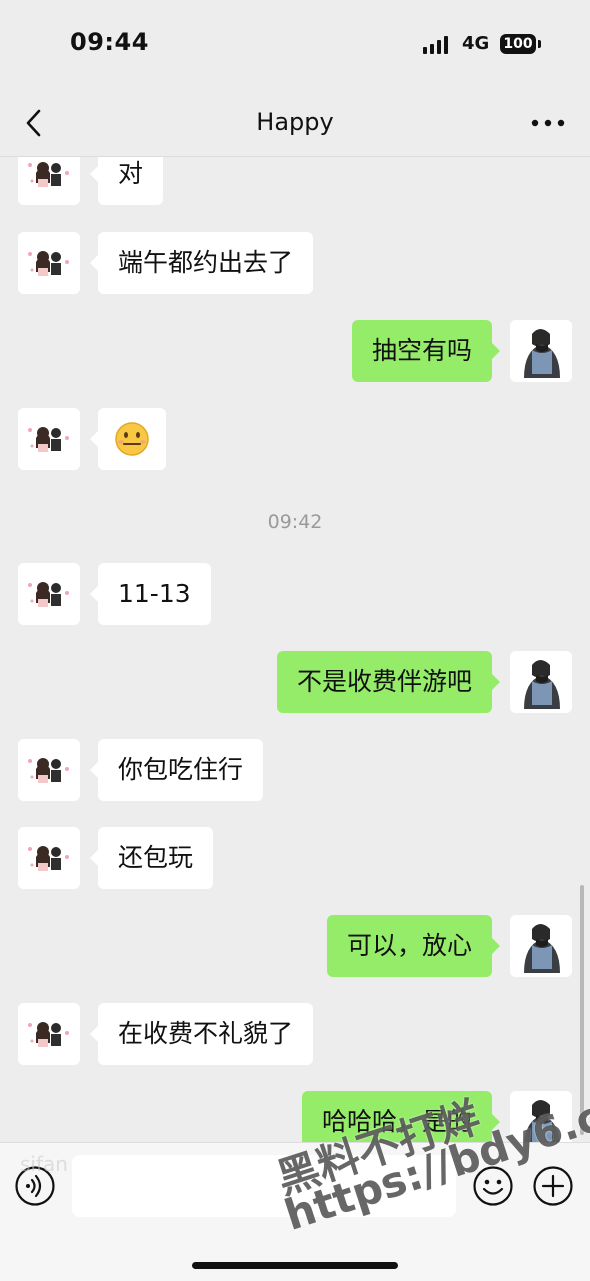 Image resolution: width=590 pixels, height=1281 pixels. I want to click on sent-bubble: 哈哈哈，是的, so click(401, 1116).